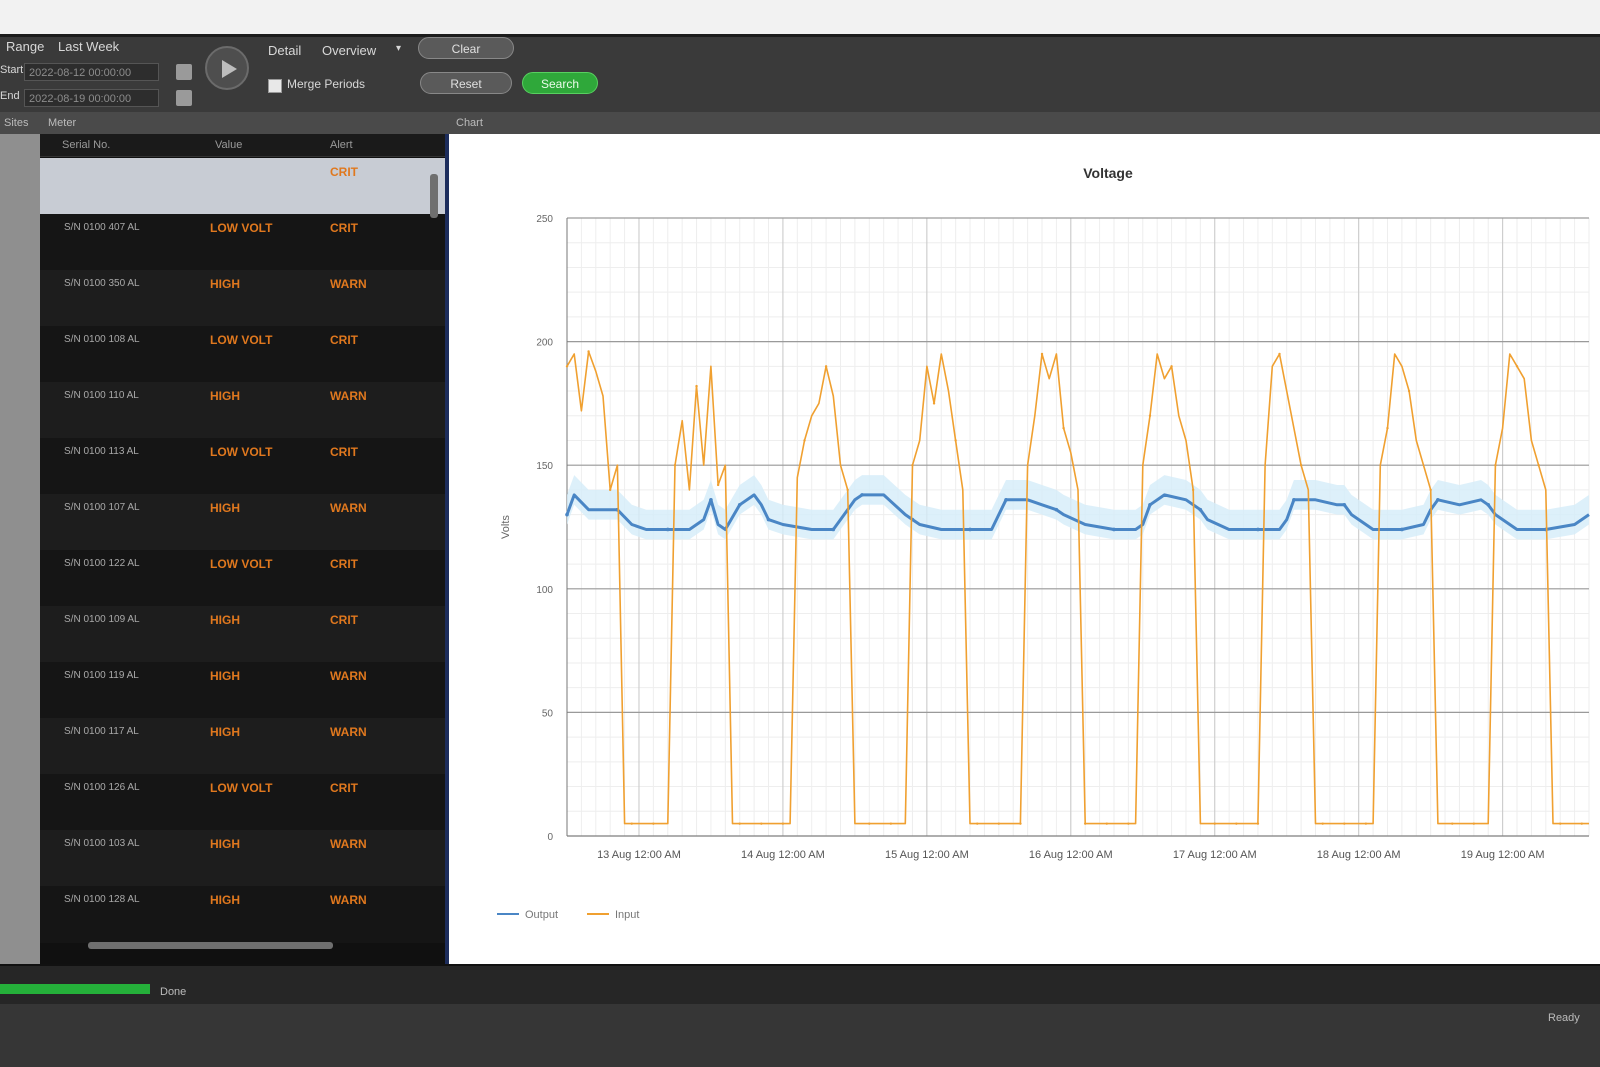 This screenshot has width=1600, height=1067. Describe the element at coordinates (102, 619) in the screenshot. I see `row-serial: S/N 0100 109 AL` at that location.